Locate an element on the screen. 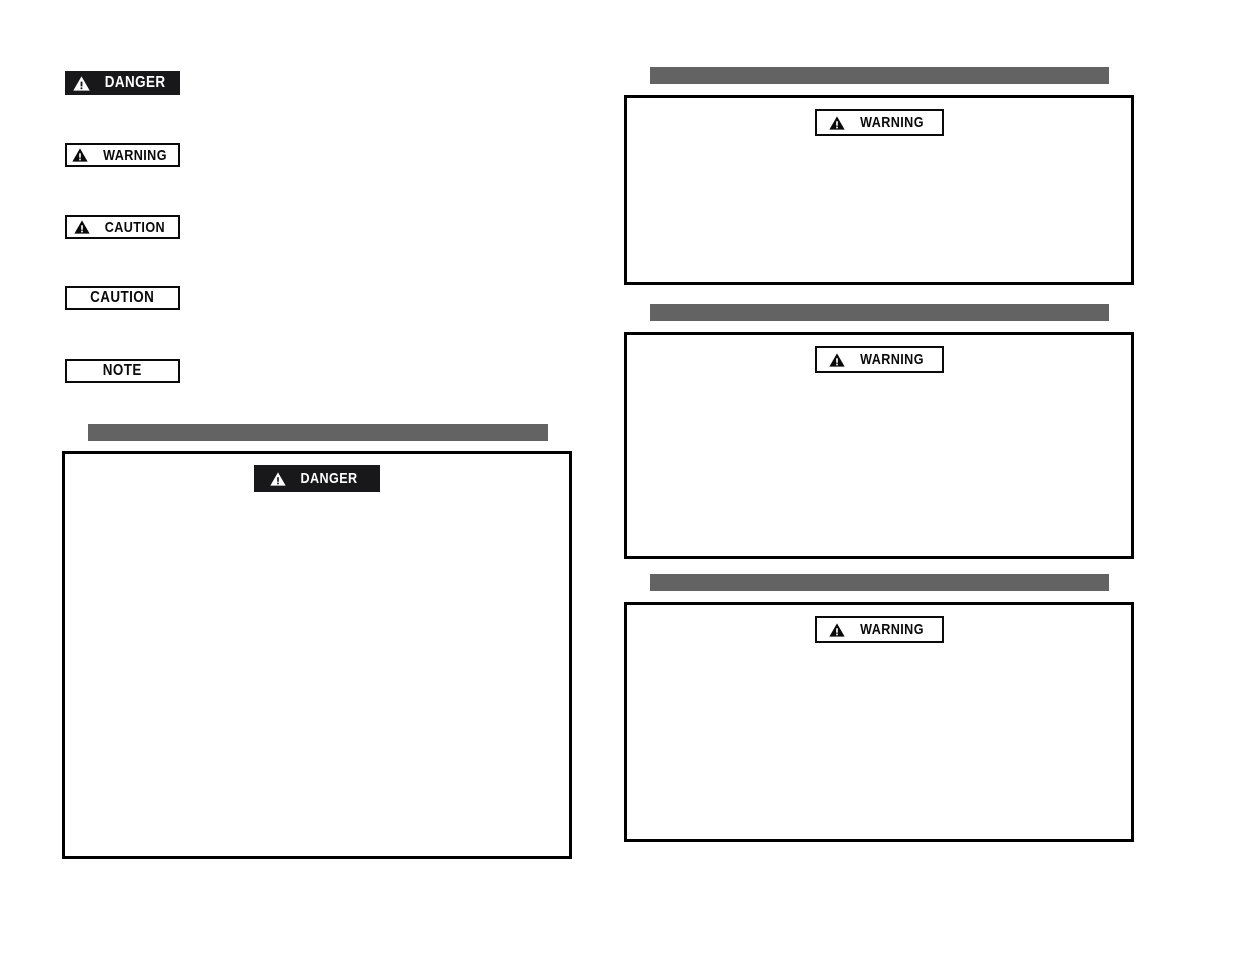 The image size is (1235, 954). signal-label-danger: DANGER is located at coordinates (122, 83).